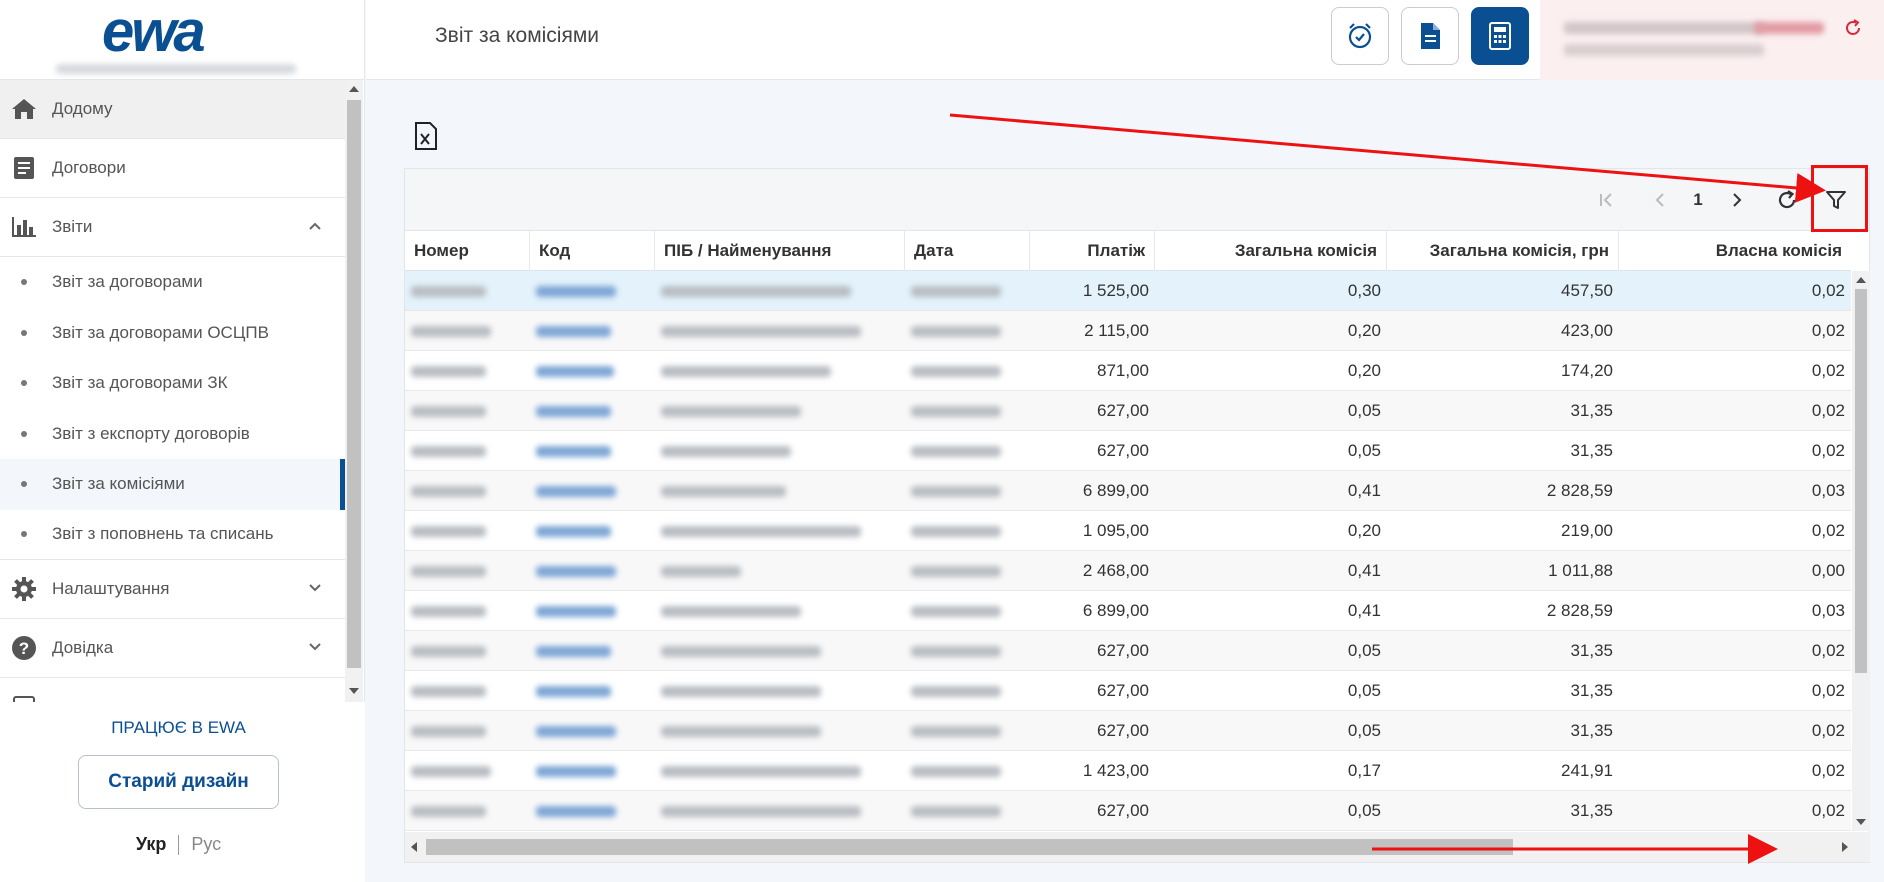 This screenshot has height=882, width=1884. I want to click on col-header-code: Код, so click(592, 251).